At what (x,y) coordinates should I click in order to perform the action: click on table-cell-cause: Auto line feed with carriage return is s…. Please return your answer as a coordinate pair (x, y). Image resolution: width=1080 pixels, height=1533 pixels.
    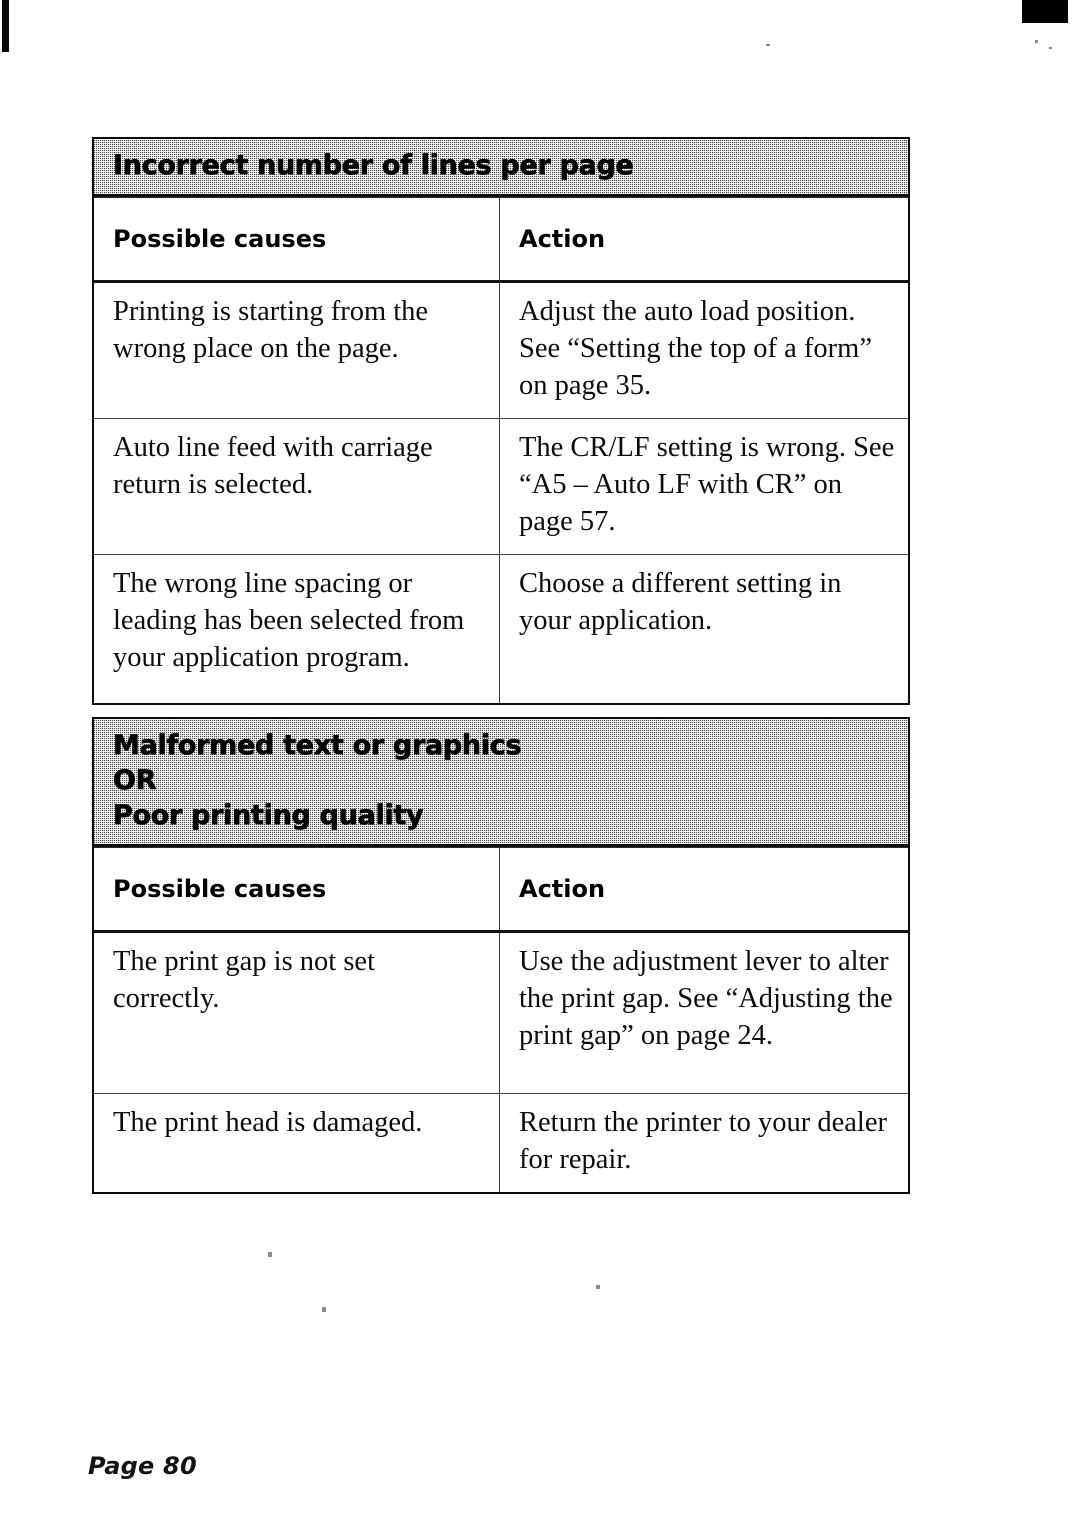
    Looking at the image, I should click on (297, 486).